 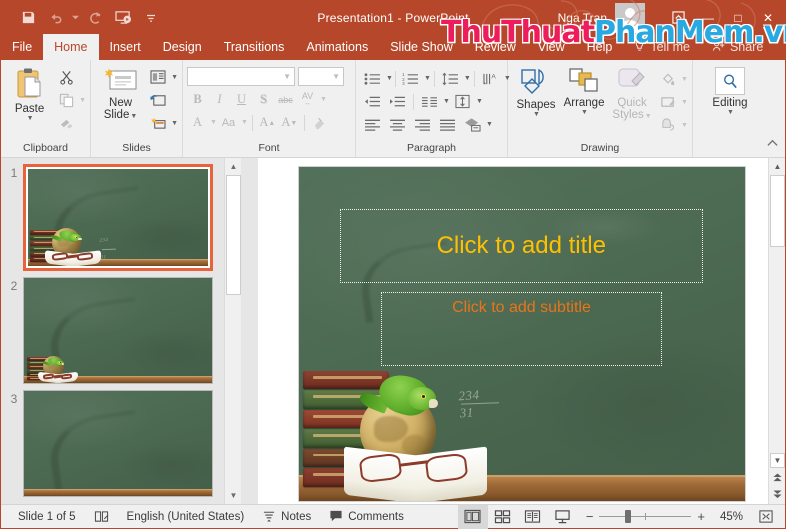 What do you see at coordinates (472, 516) in the screenshot?
I see `normal-view-button` at bounding box center [472, 516].